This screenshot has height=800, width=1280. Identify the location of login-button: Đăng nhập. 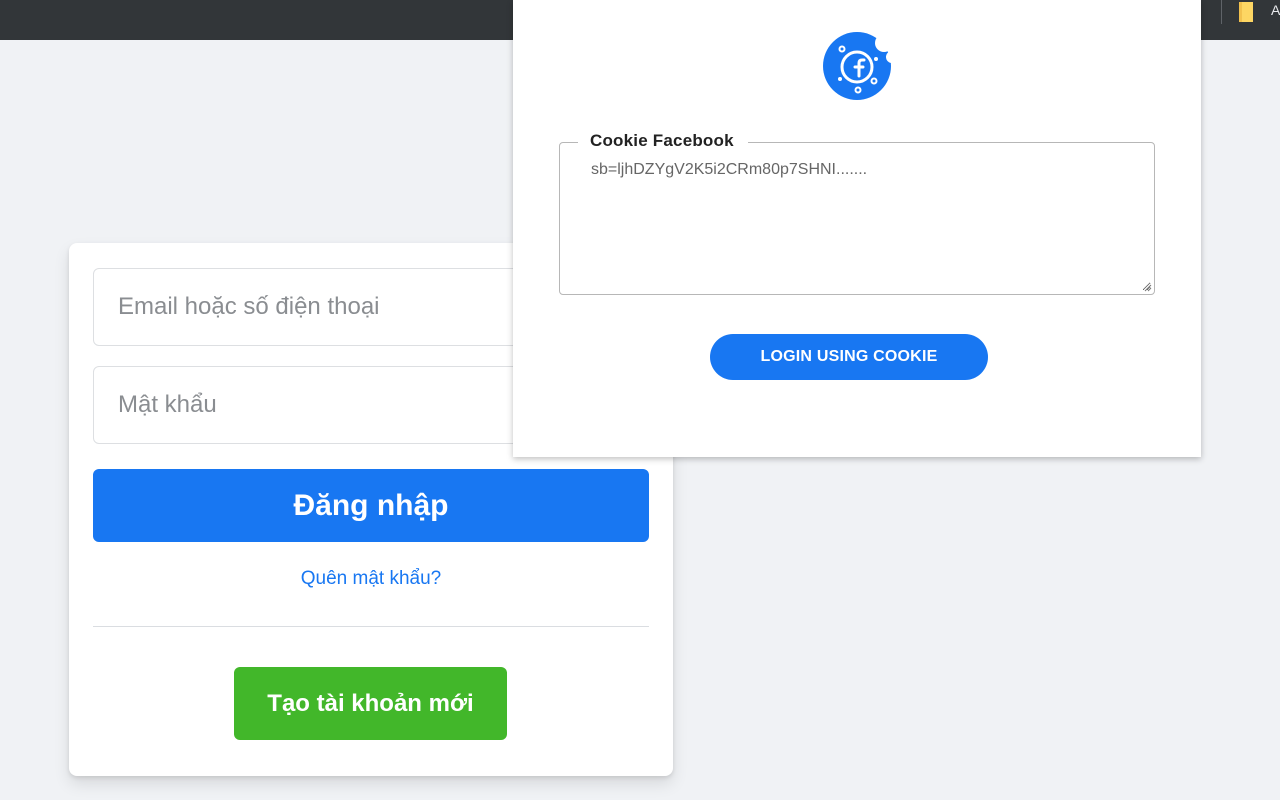
(371, 505).